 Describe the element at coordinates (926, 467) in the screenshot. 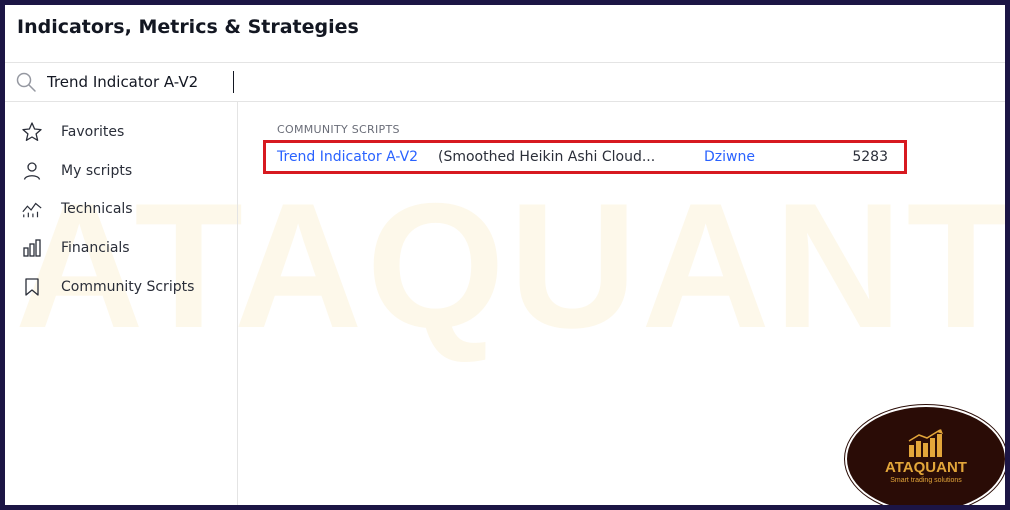

I see `badge-brand: ATAQUANT` at that location.